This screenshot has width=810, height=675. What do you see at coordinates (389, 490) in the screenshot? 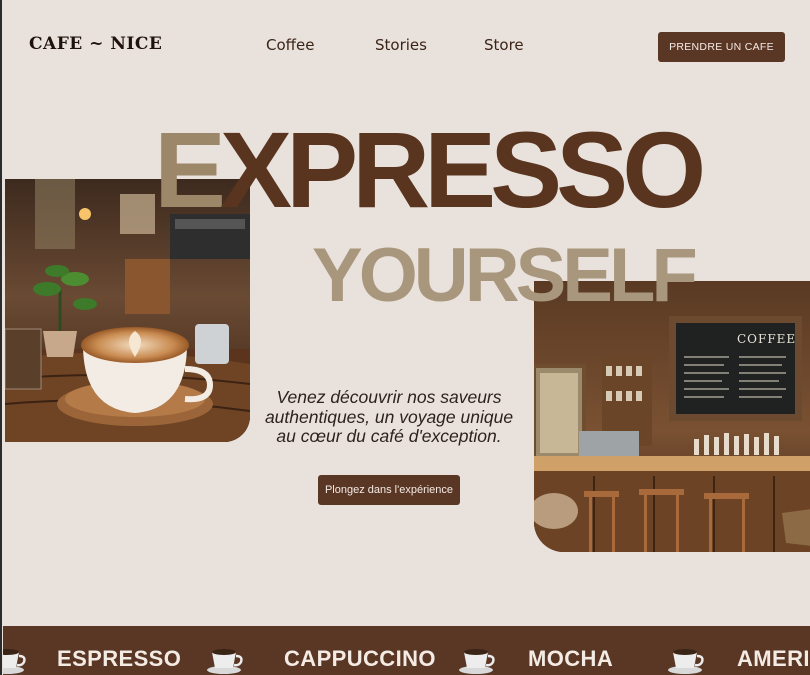
I see `experience-button: Plongez dans l'expérience` at bounding box center [389, 490].